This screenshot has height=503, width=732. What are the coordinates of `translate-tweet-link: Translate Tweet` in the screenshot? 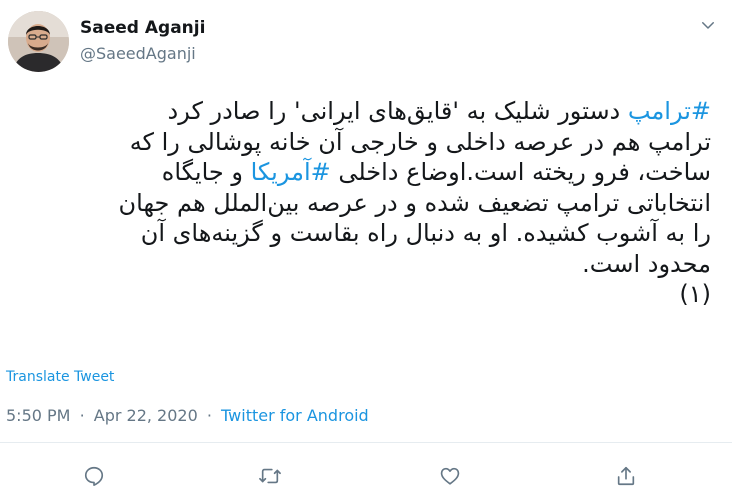 It's located at (60, 377).